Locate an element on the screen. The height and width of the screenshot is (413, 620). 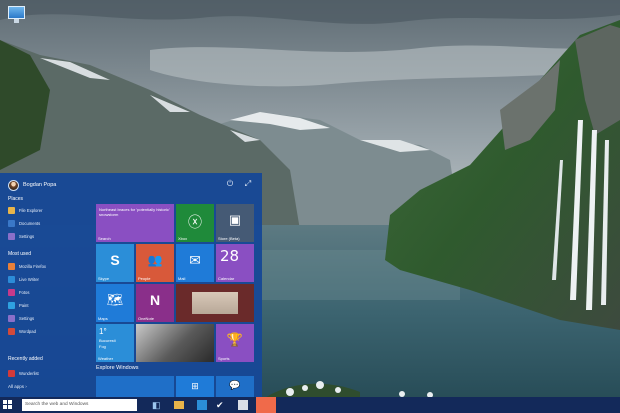
start-button is located at coordinates (8, 405).